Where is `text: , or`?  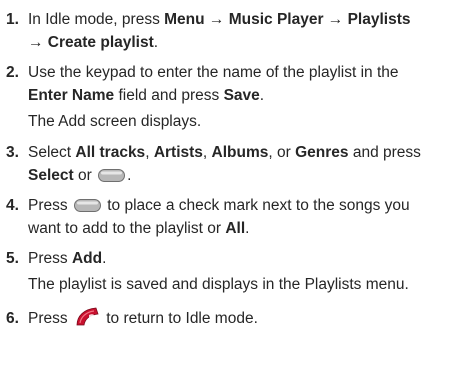
text: , or is located at coordinates (282, 152).